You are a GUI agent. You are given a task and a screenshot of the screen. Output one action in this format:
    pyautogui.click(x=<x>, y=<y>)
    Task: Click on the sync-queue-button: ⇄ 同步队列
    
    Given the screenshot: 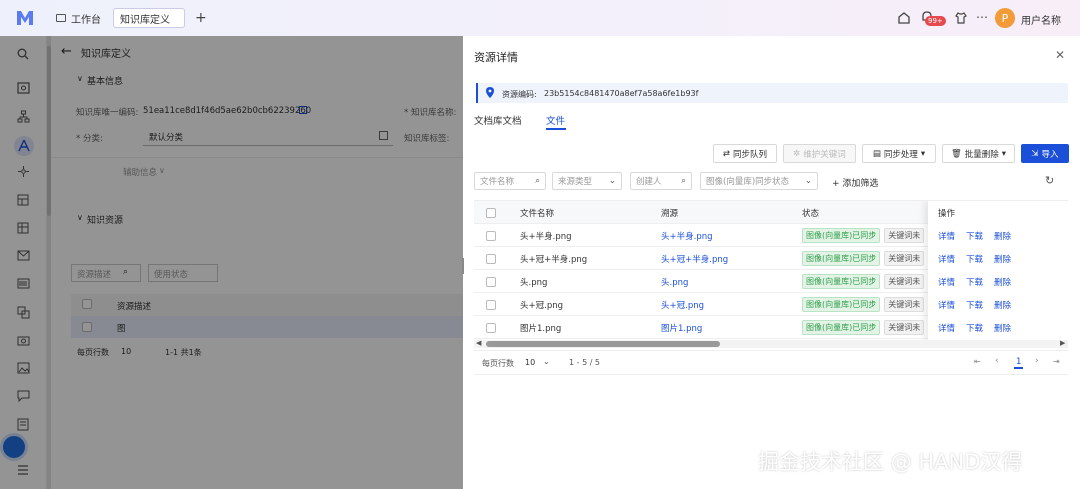 What is the action you would take?
    pyautogui.click(x=745, y=153)
    